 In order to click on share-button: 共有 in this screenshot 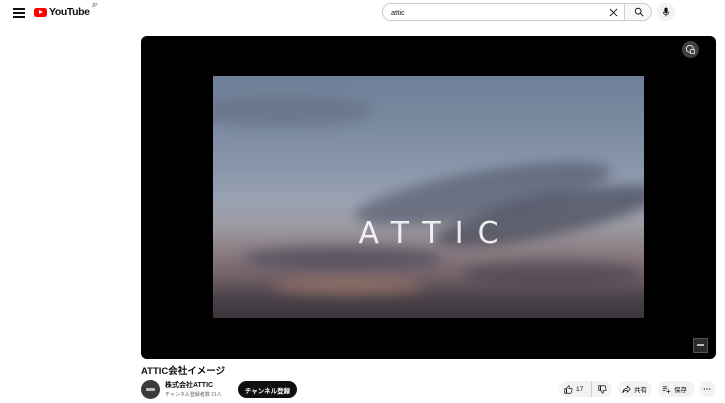, I will do `click(635, 389)`.